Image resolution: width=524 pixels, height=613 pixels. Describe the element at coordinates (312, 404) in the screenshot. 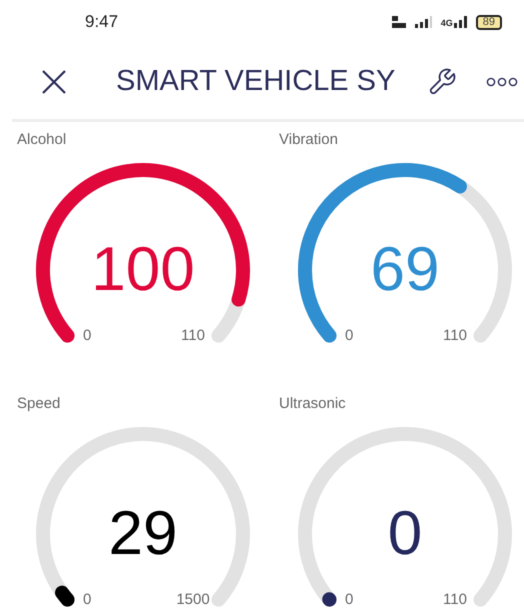

I see `gauge-label: Ultrasonic` at that location.